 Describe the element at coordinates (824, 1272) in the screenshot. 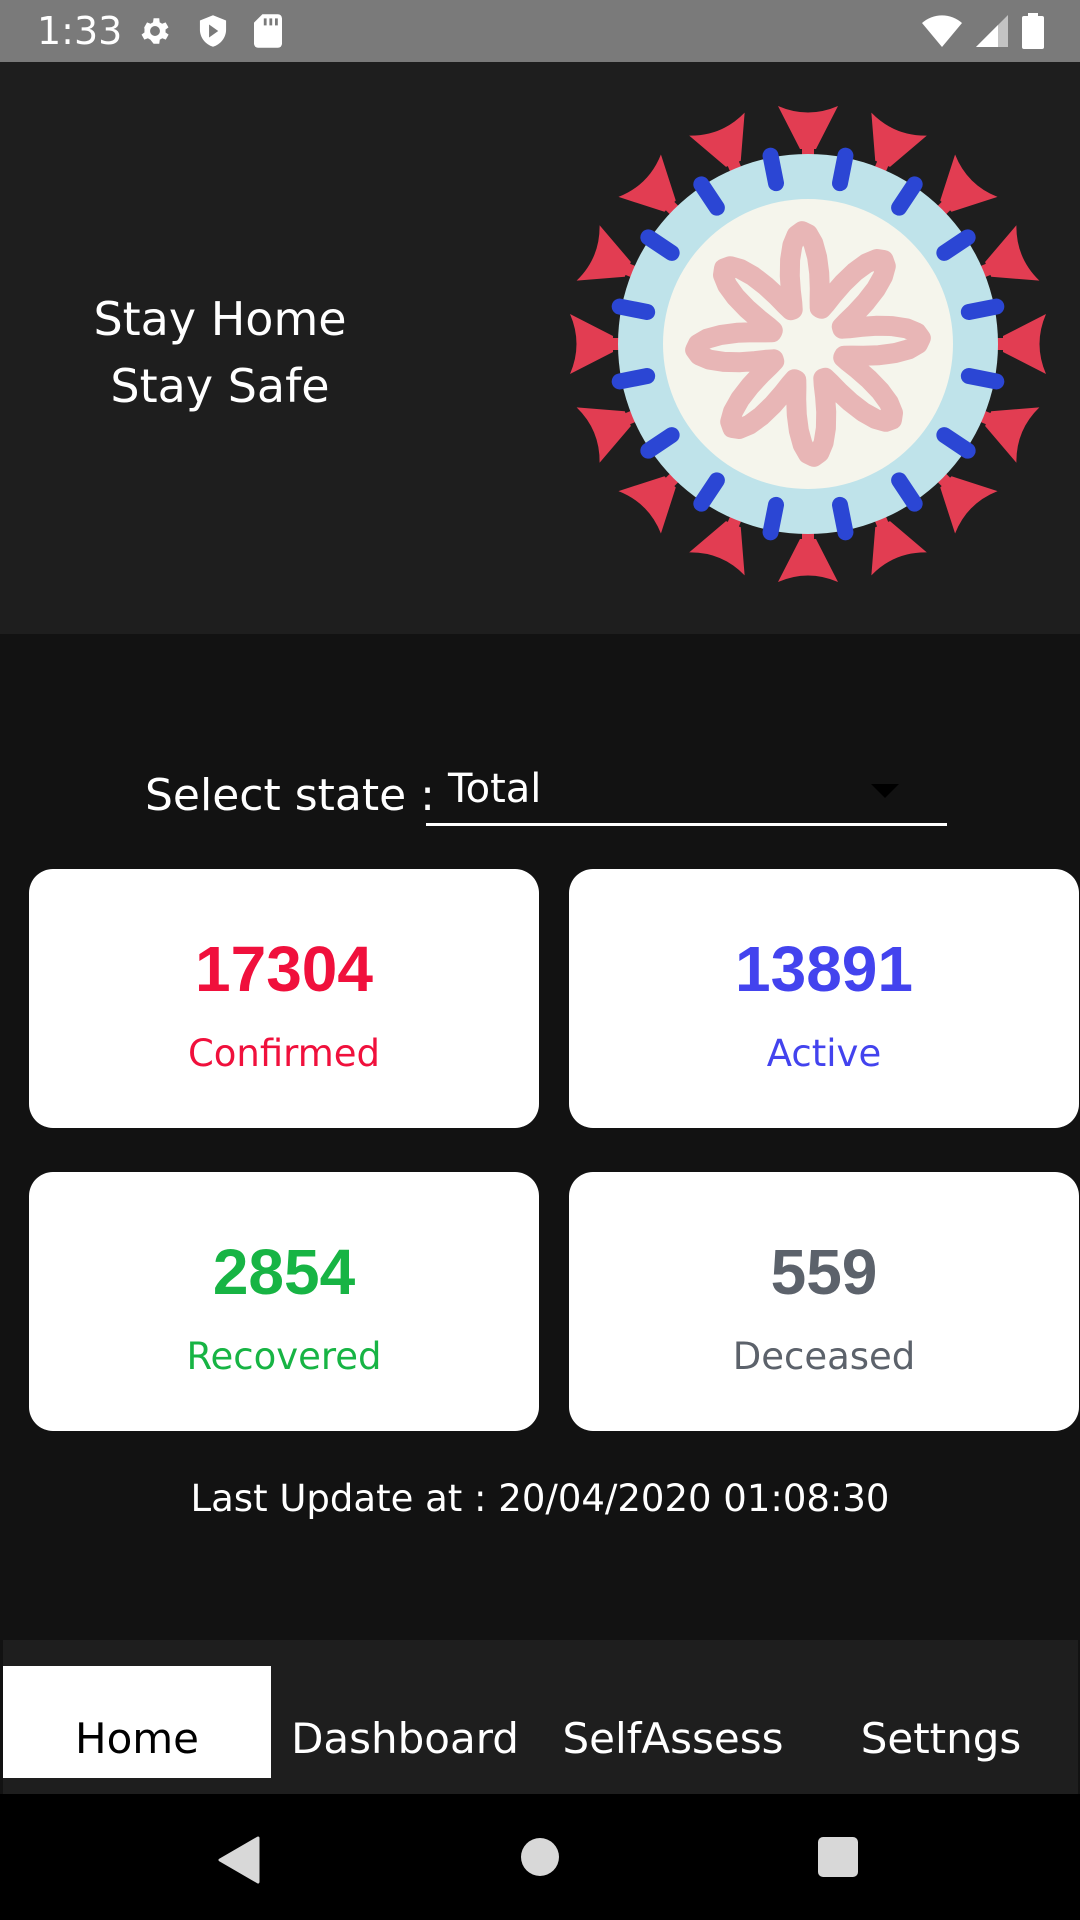

I see `deceased-count: 559` at that location.